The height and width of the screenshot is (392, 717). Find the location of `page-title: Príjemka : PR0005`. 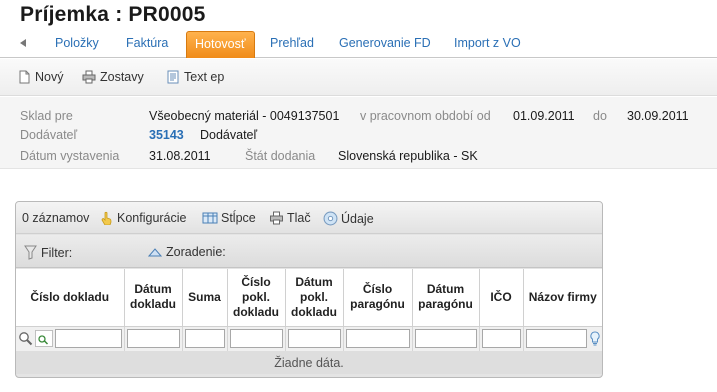

page-title: Príjemka : PR0005 is located at coordinates (113, 14).